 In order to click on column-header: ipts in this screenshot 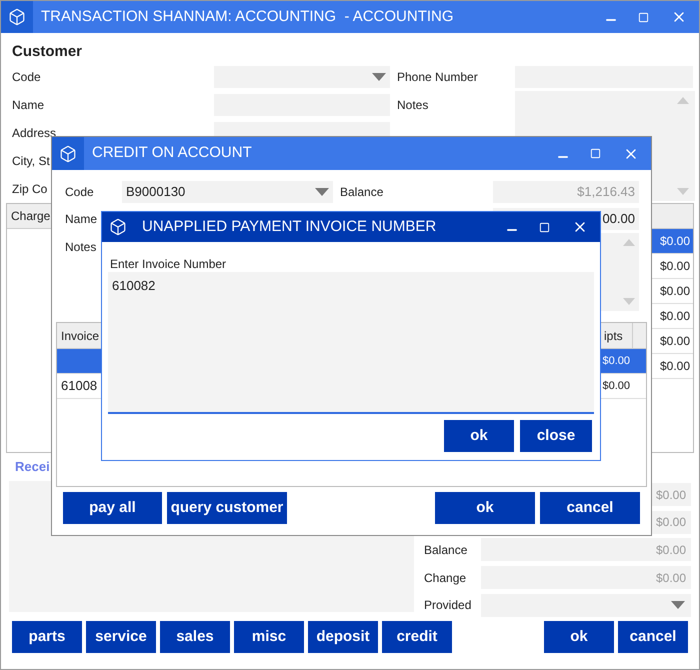, I will do `click(613, 335)`.